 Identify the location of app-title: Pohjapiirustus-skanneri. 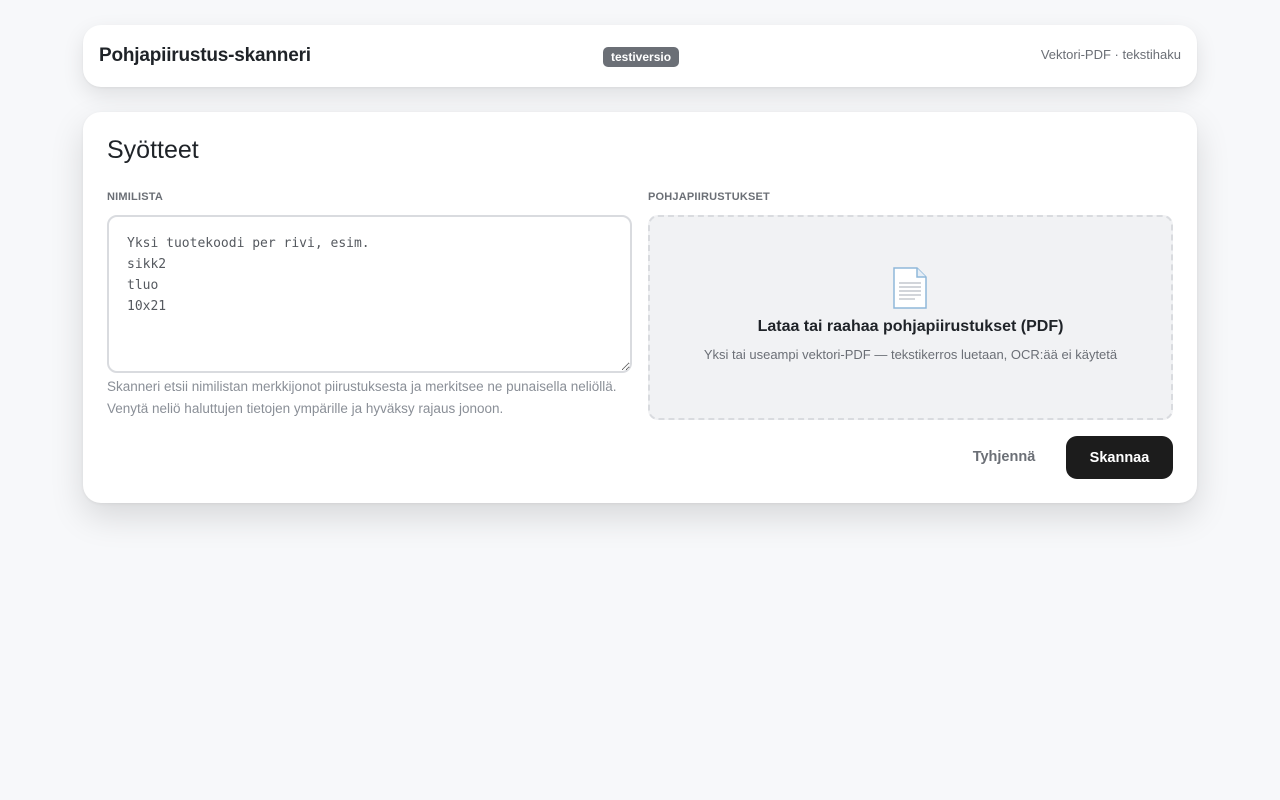
(205, 55).